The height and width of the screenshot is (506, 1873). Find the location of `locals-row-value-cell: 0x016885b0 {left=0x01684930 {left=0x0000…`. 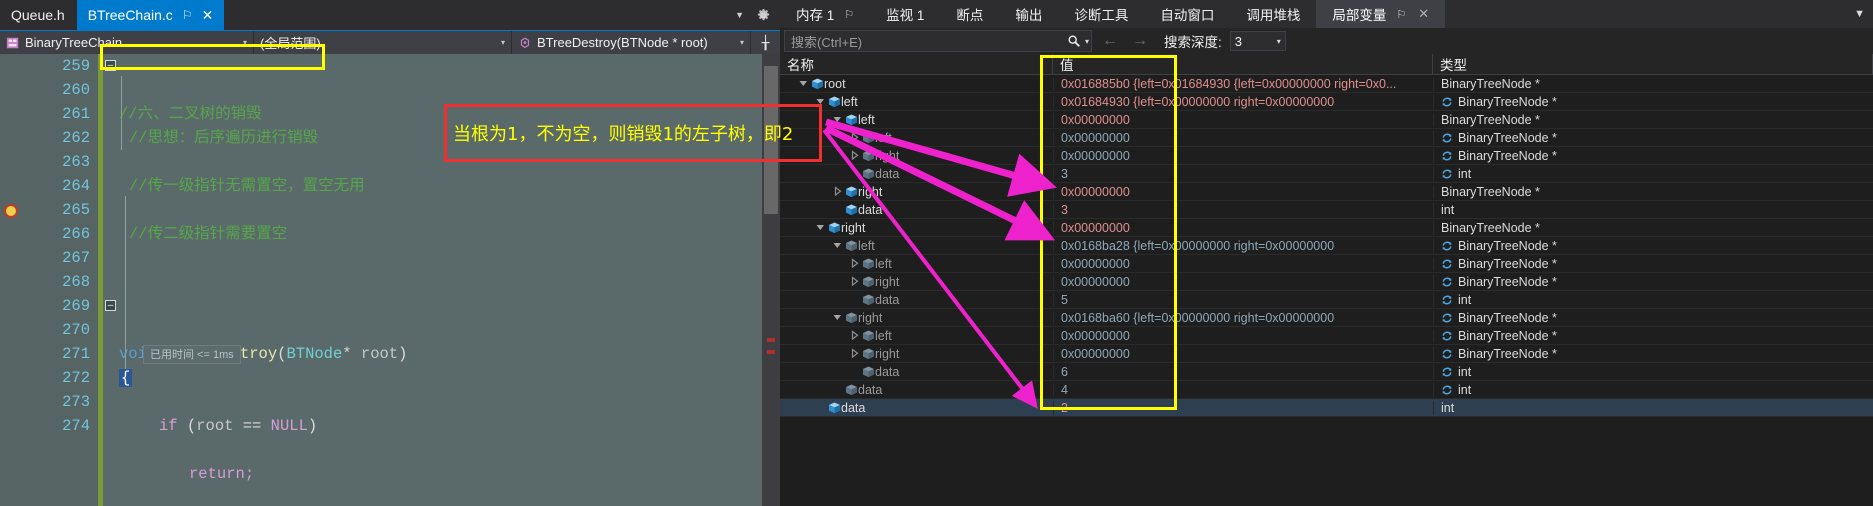

locals-row-value-cell: 0x016885b0 {left=0x01684930 {left=0x0000… is located at coordinates (1243, 83).